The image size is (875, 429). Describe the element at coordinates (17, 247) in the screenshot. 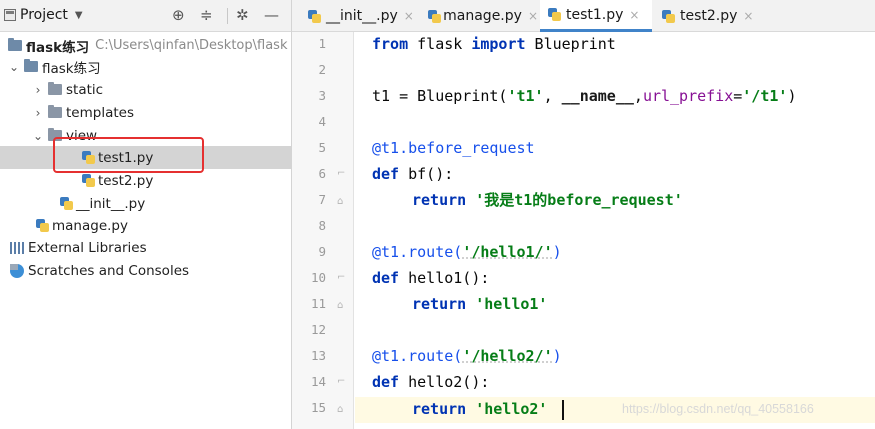

I see `library-icon` at that location.